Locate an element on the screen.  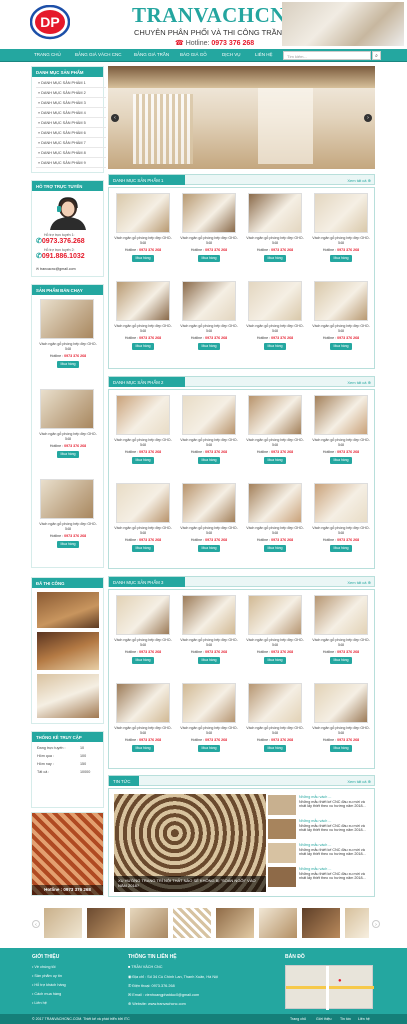
hero-slider: ‹ › is located at coordinates (241, 117).